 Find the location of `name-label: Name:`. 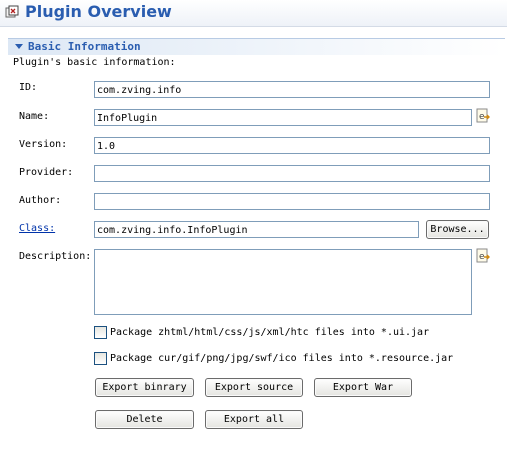

name-label: Name: is located at coordinates (34, 116).